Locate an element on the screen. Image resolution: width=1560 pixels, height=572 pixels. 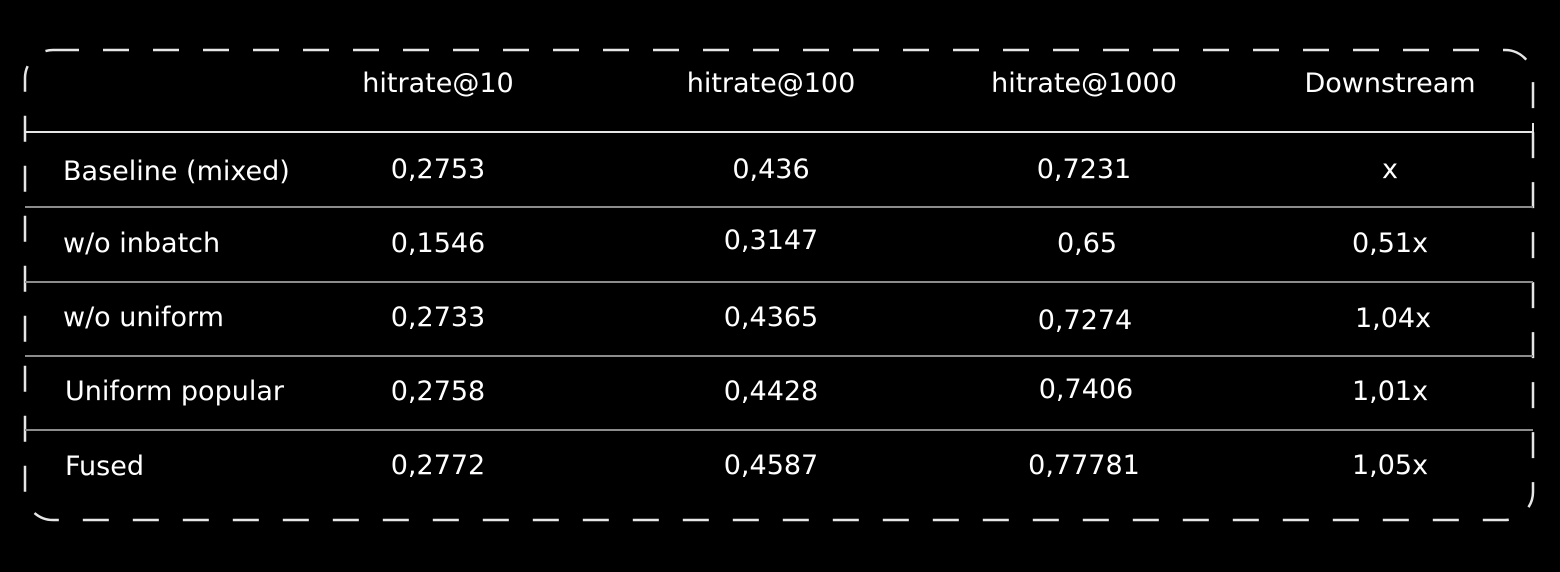
table-cell: 0,7231 is located at coordinates (1084, 169).